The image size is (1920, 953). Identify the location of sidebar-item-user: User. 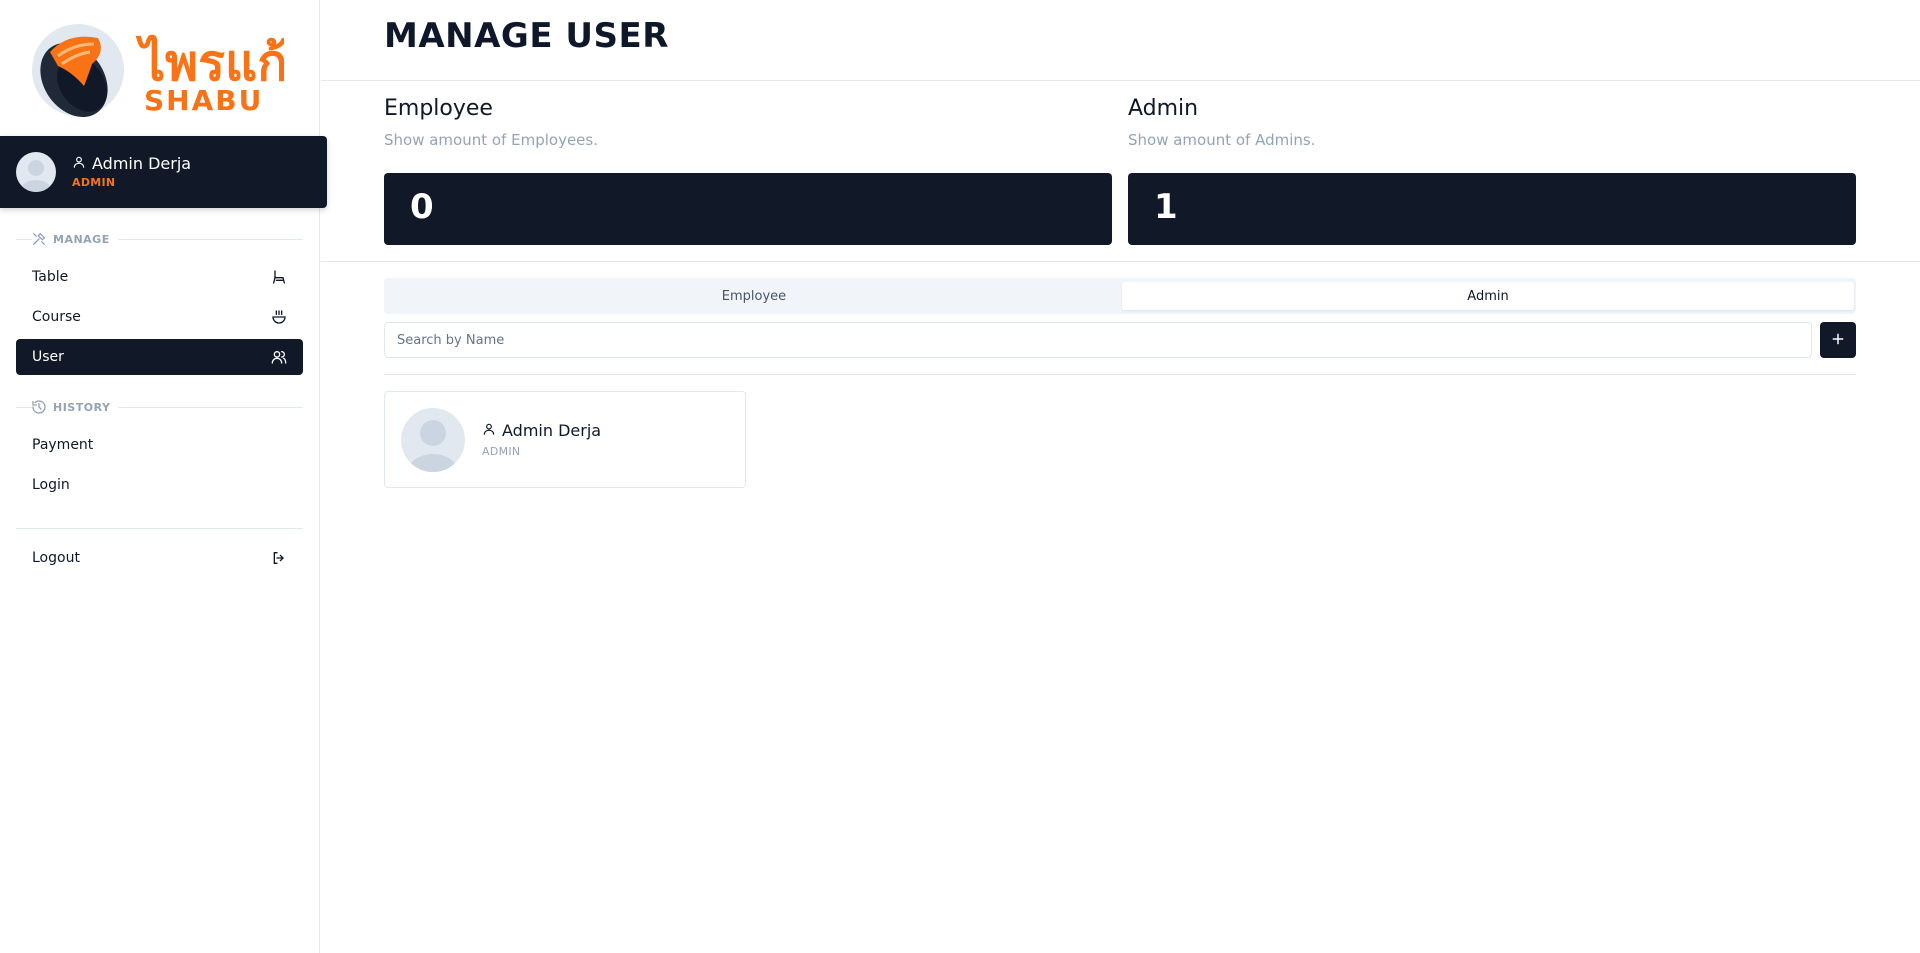
(159, 357).